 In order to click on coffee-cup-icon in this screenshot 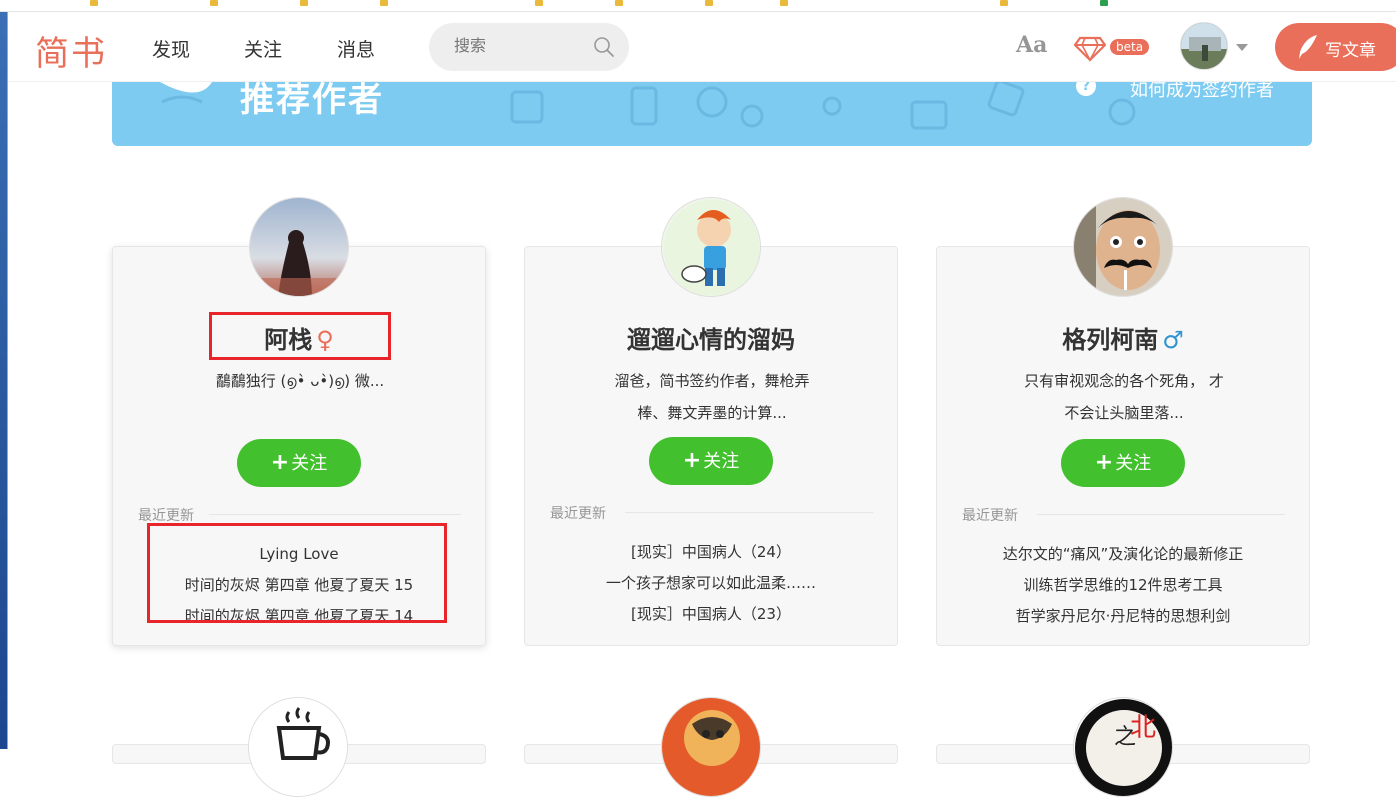, I will do `click(298, 747)`.